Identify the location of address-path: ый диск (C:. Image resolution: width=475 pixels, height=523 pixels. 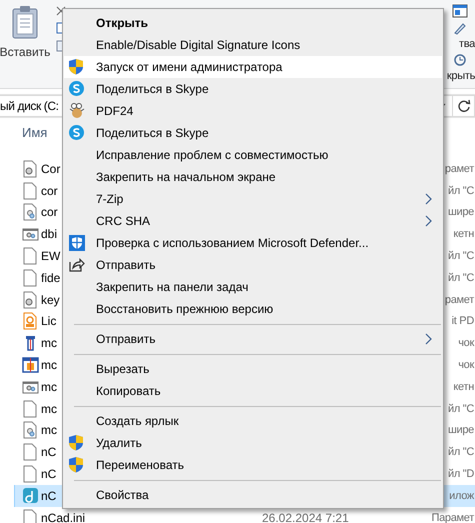
(29, 106).